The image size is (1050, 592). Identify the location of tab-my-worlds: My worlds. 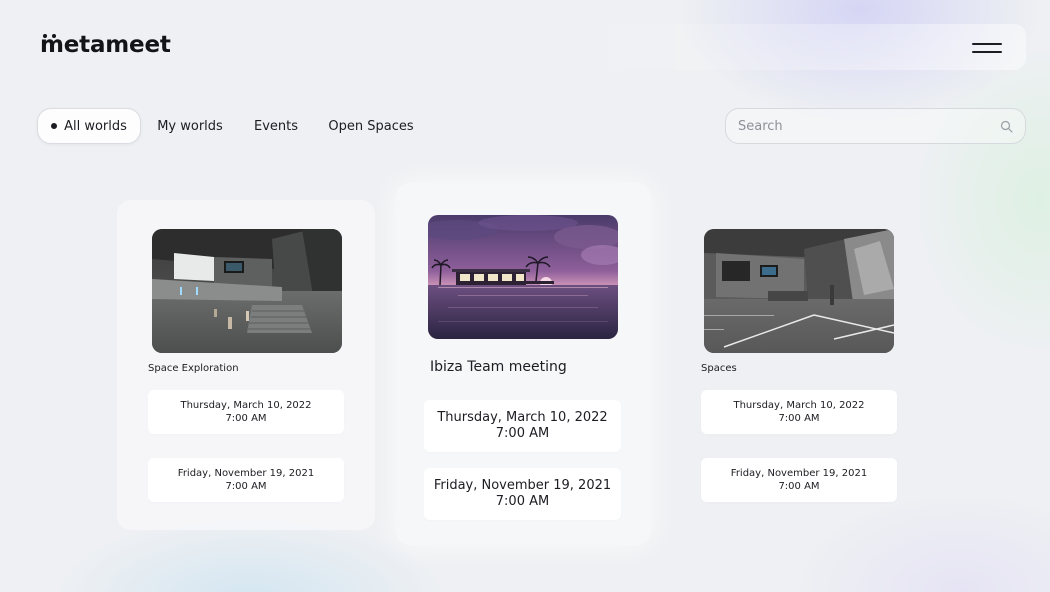
(190, 126).